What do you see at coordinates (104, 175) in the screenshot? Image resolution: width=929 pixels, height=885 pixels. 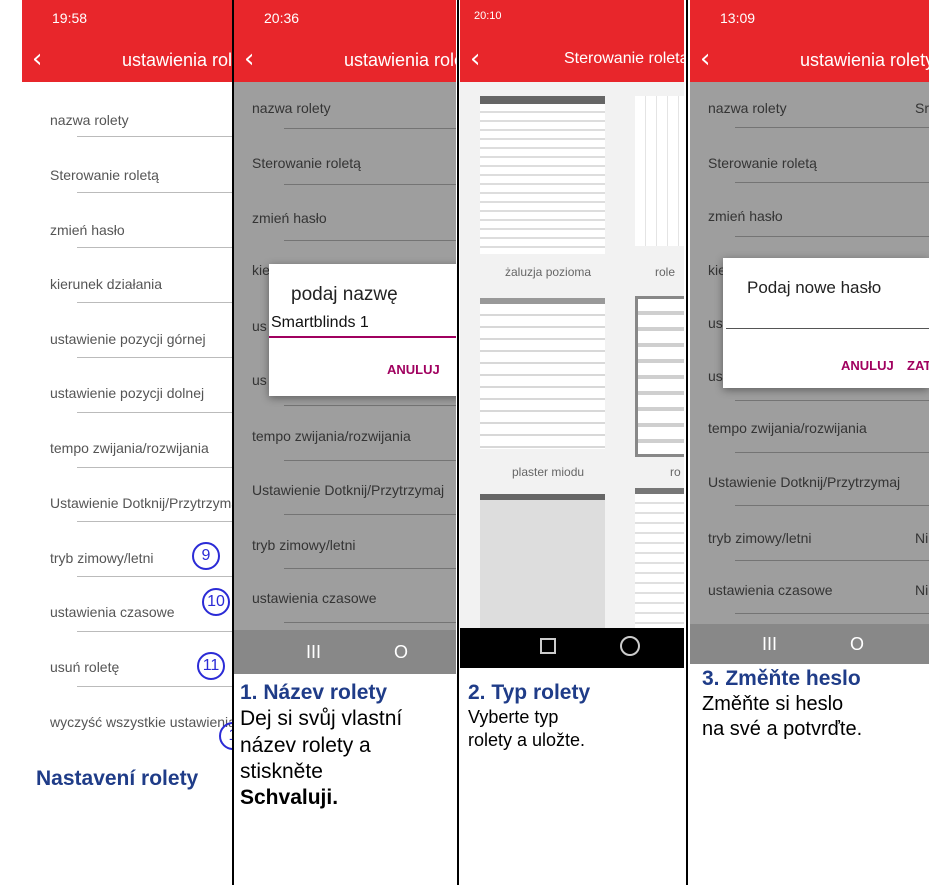 I see `setting-item: Sterowanie roletą` at bounding box center [104, 175].